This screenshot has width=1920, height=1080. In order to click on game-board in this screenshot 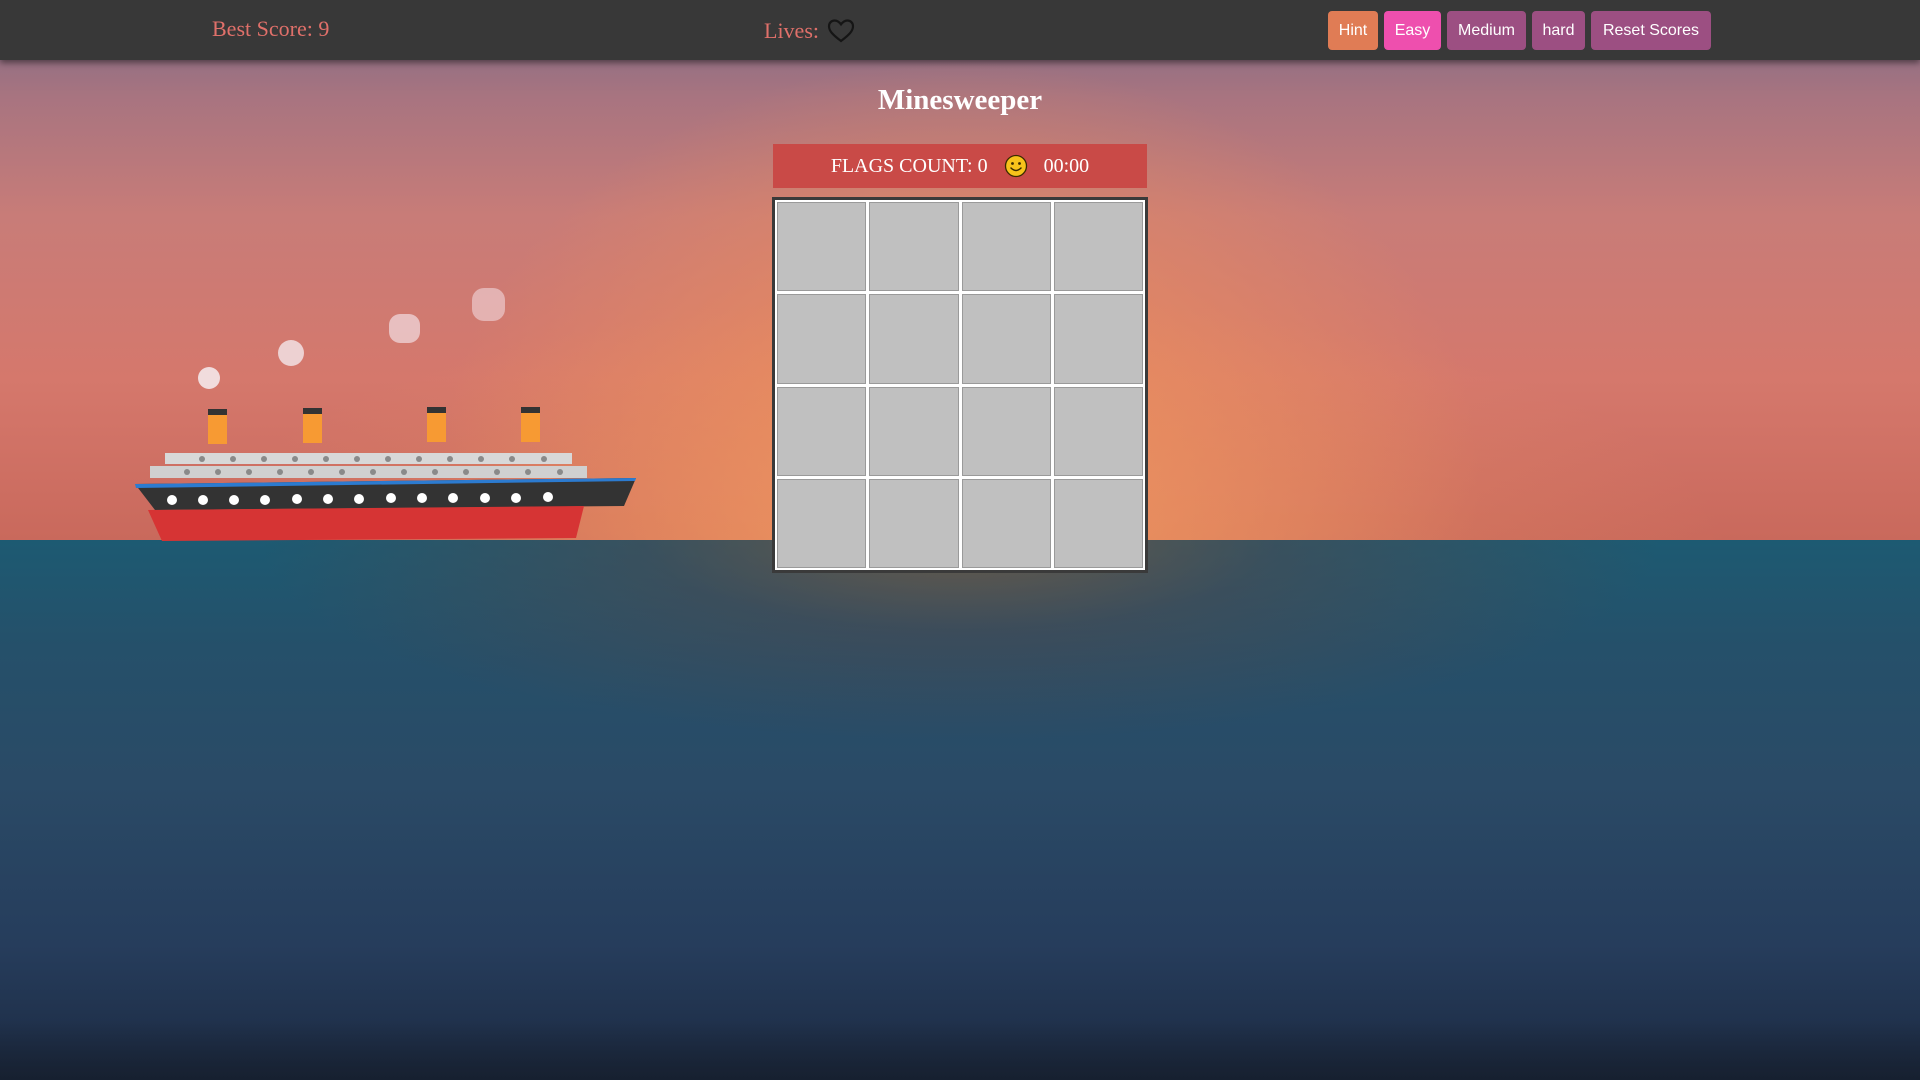, I will do `click(960, 385)`.